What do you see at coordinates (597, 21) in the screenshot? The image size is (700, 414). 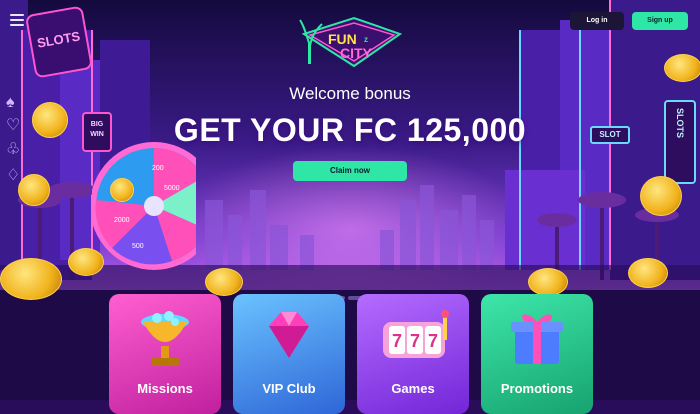 I see `login-button: Log in` at bounding box center [597, 21].